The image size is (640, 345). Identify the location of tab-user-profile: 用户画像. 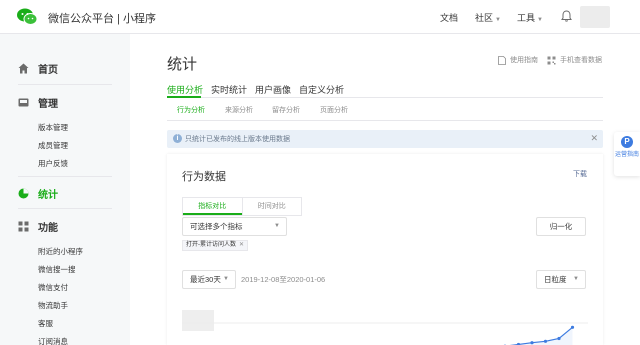
(273, 89).